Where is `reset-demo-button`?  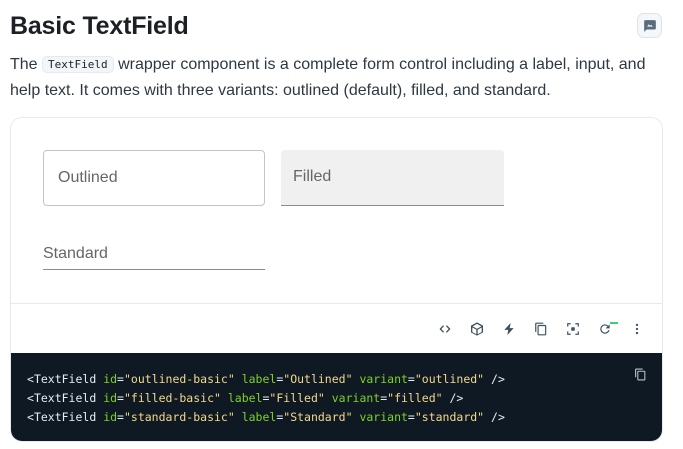 reset-demo-button is located at coordinates (605, 329).